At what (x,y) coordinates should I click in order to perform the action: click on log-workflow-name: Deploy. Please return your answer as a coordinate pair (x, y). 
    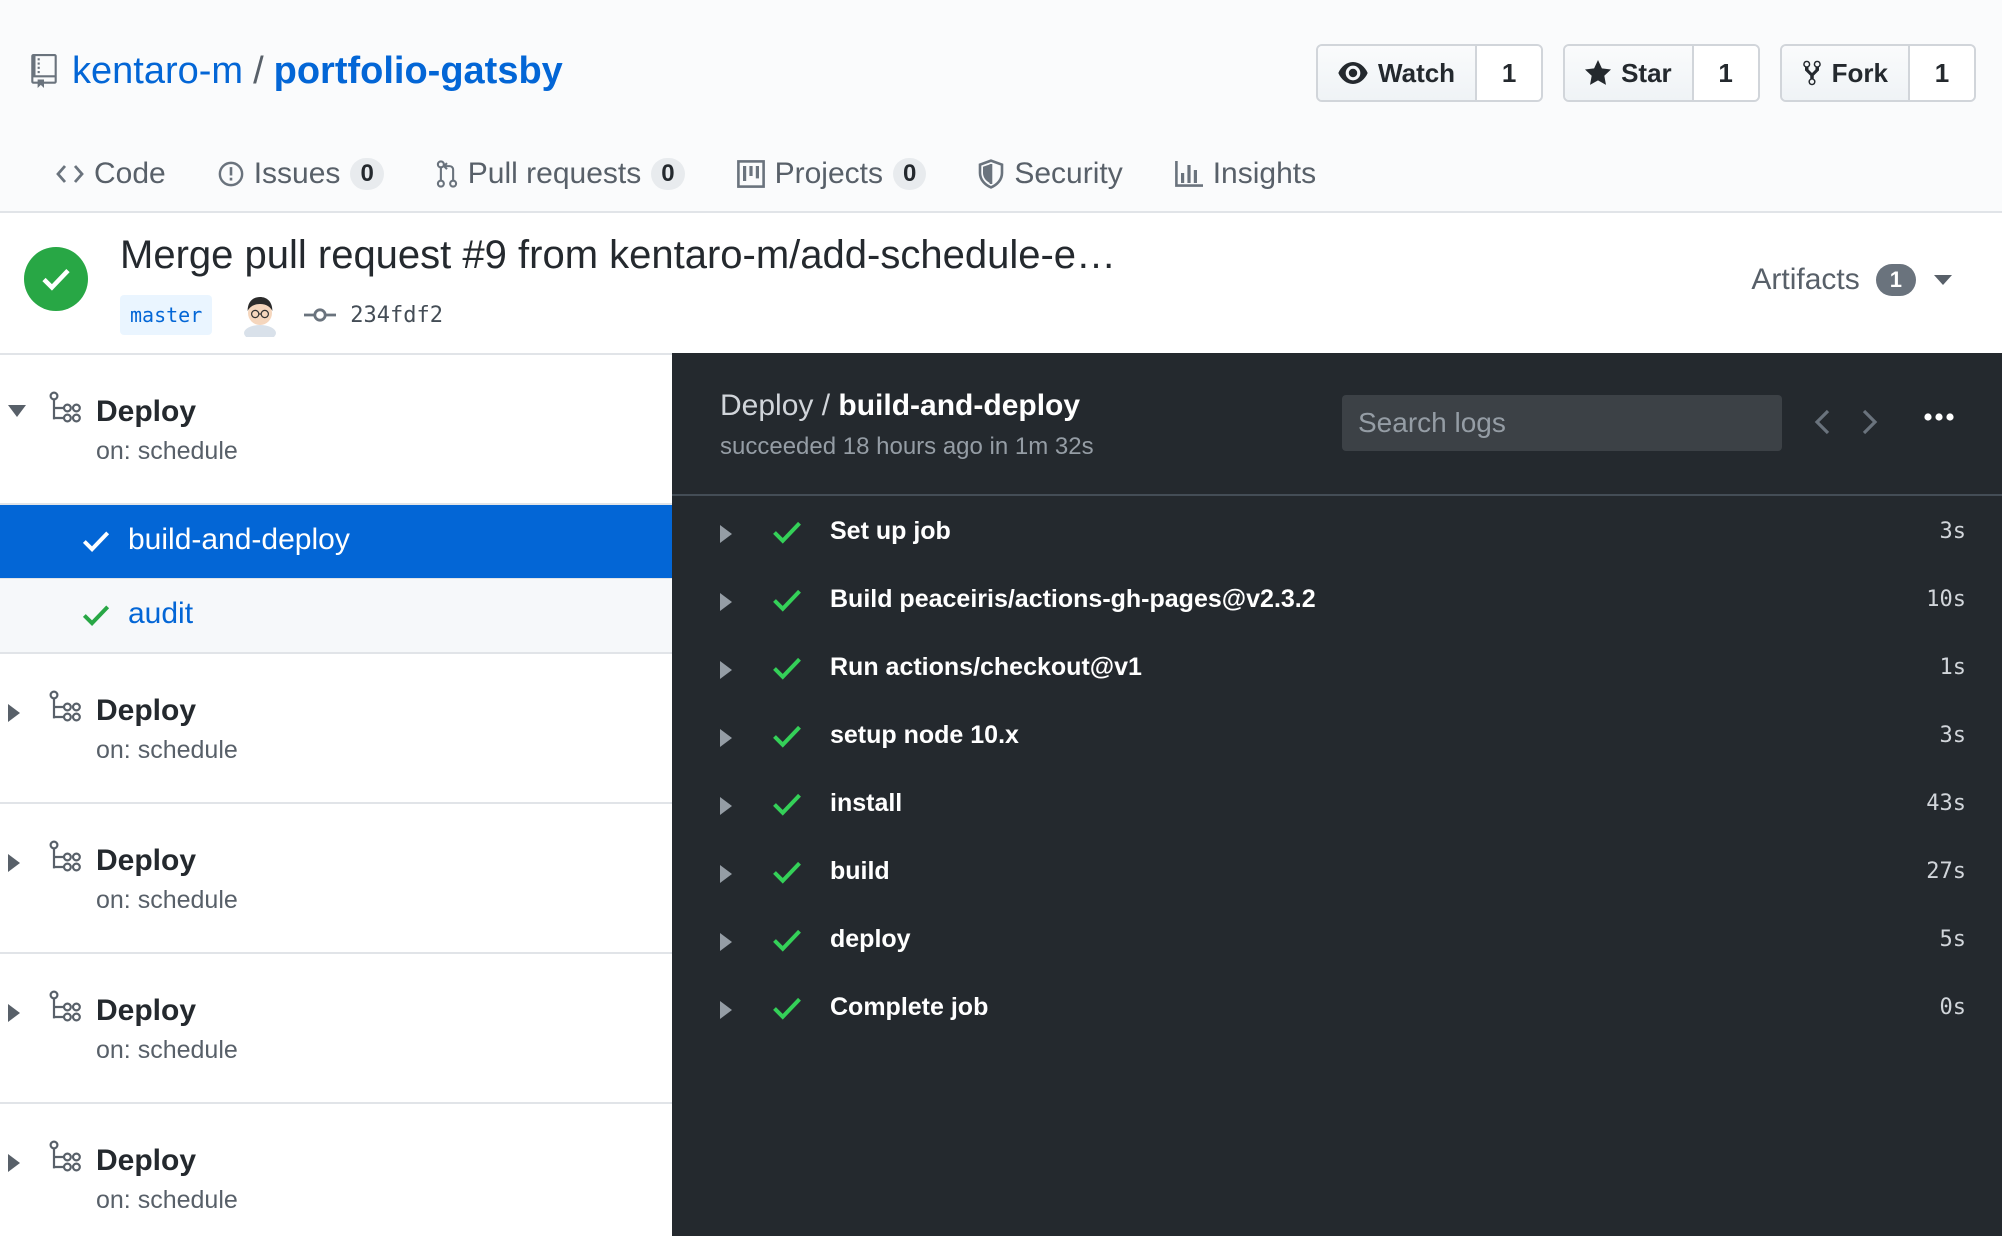
    Looking at the image, I should click on (767, 405).